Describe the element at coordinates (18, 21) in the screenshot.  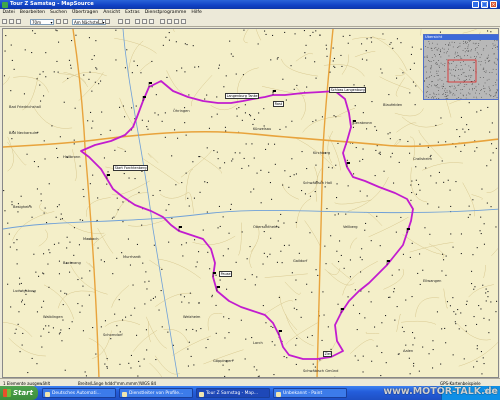
I see `save-file-icon` at that location.